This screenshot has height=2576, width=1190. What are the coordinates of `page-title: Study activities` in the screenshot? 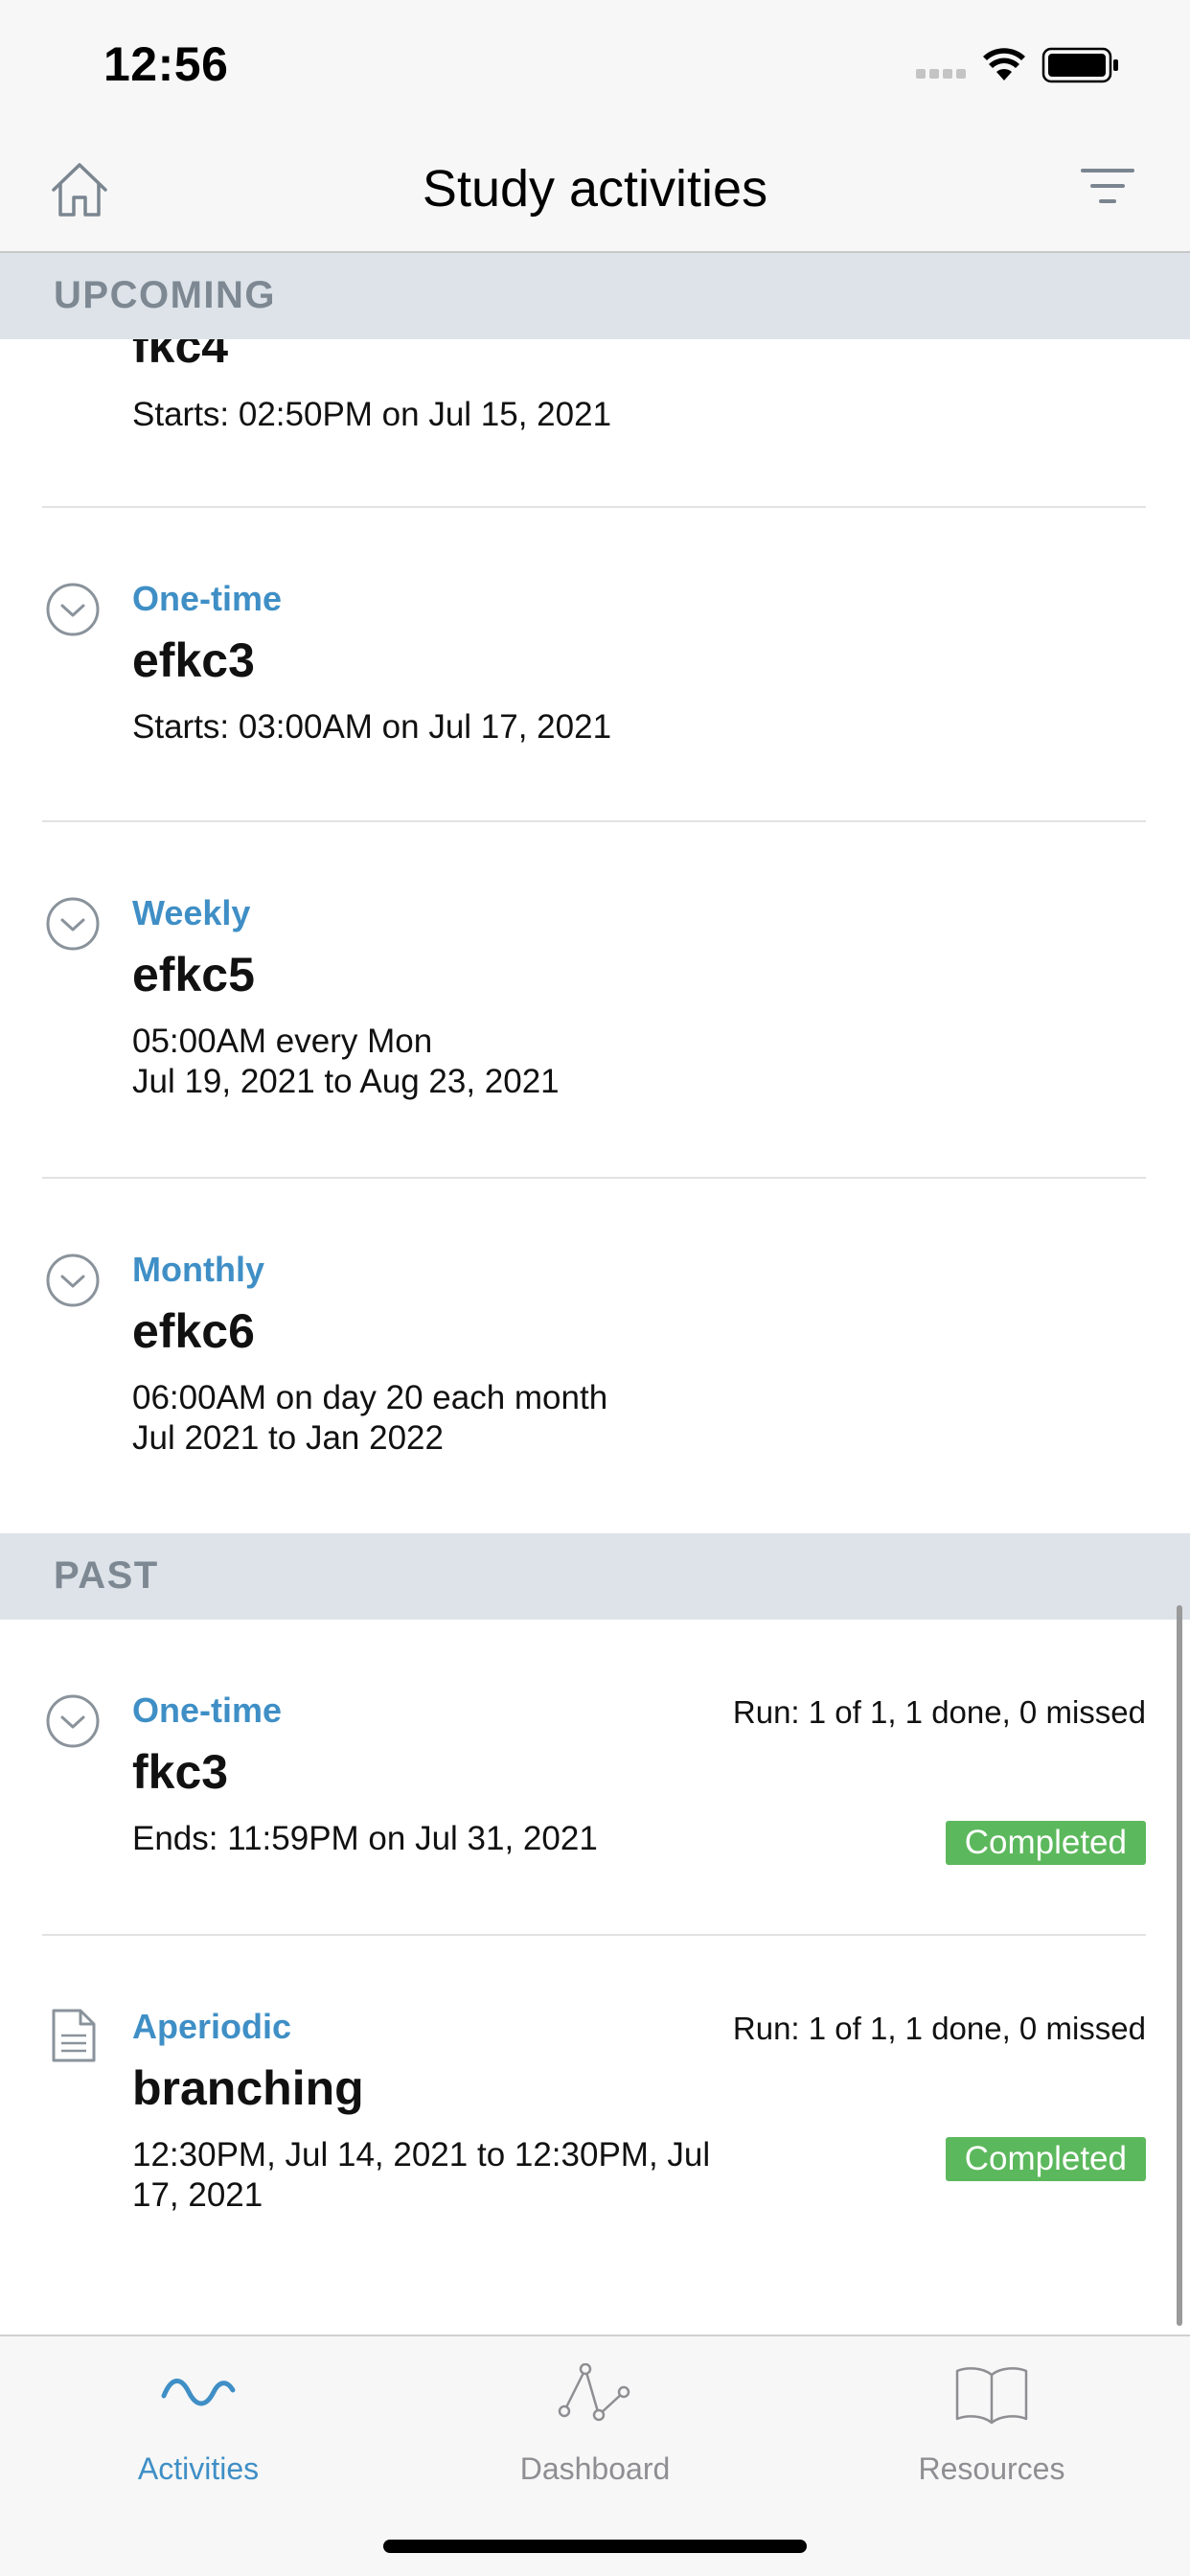 It's located at (595, 189).